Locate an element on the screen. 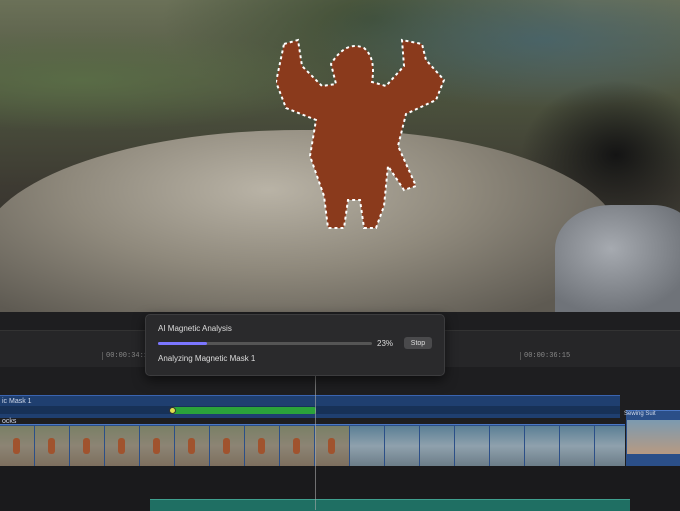  ruler-timecode: 00:00:36:15 is located at coordinates (547, 356).